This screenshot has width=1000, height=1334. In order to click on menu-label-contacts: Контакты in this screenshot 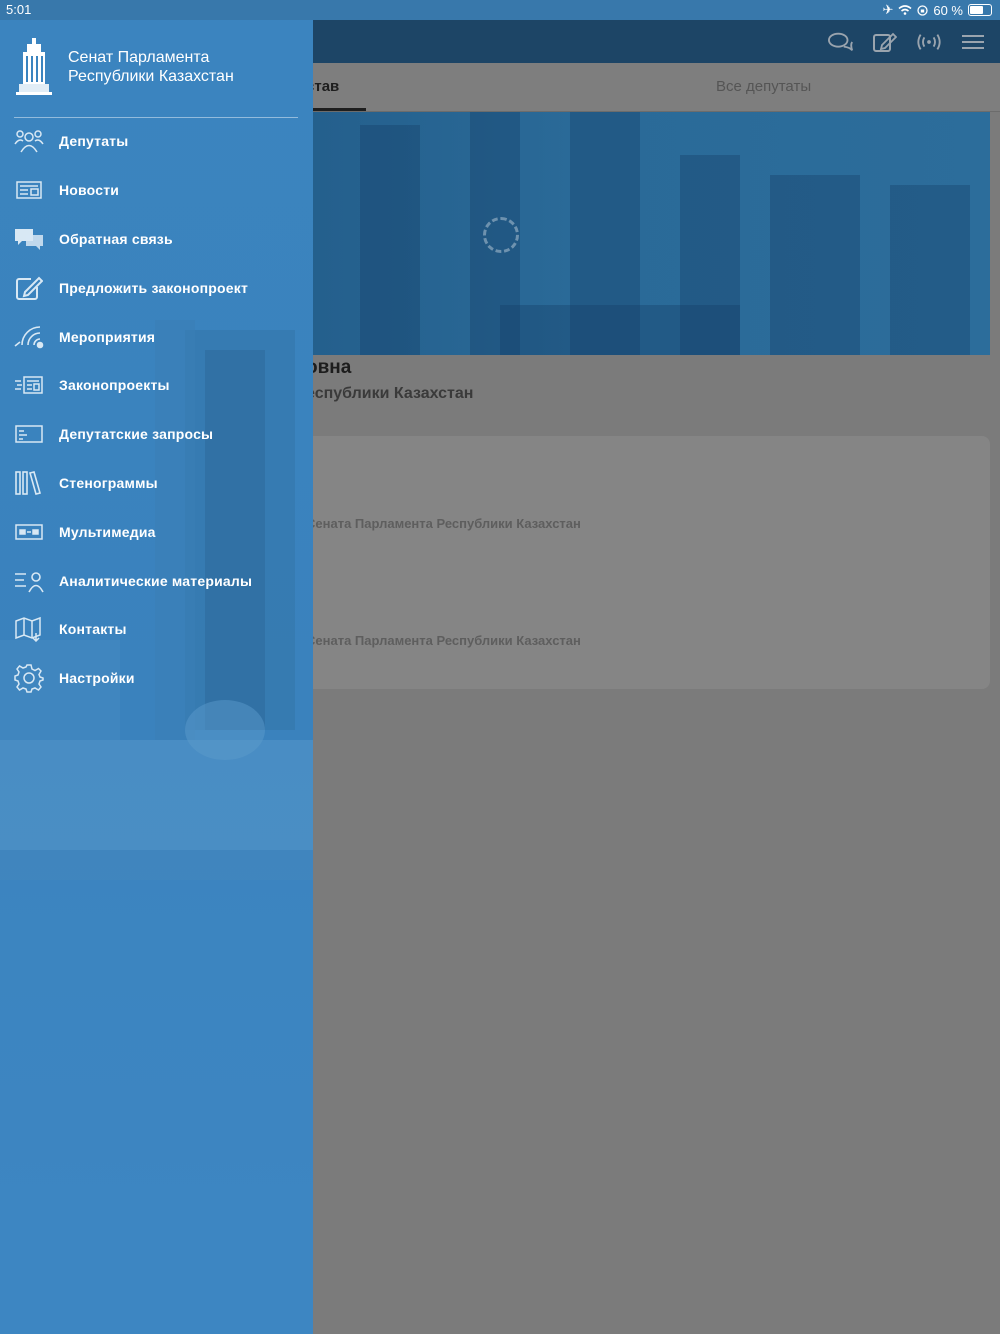, I will do `click(93, 629)`.